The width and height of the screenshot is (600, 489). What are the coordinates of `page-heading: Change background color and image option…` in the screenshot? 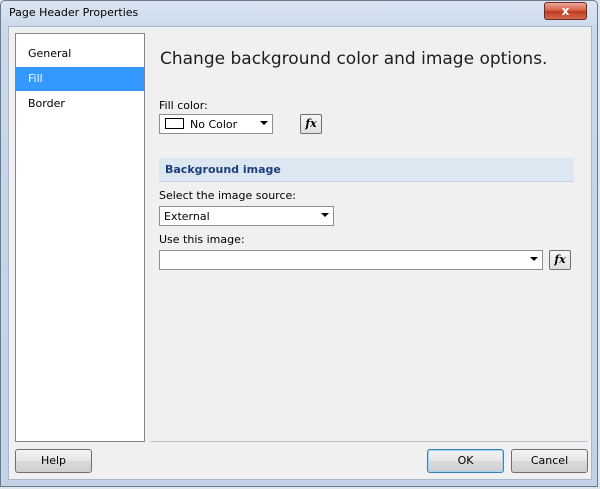 It's located at (354, 59).